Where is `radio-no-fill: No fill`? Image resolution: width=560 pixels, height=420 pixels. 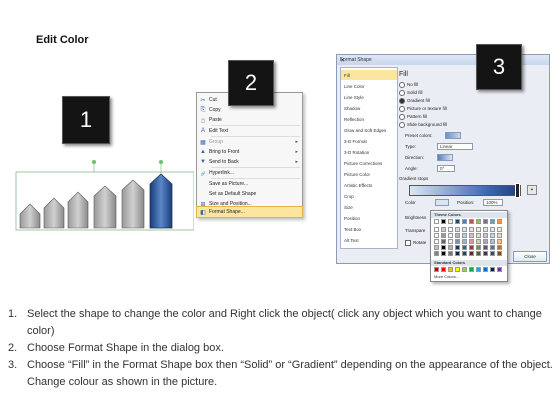
radio-no-fill: No fill is located at coordinates (408, 85).